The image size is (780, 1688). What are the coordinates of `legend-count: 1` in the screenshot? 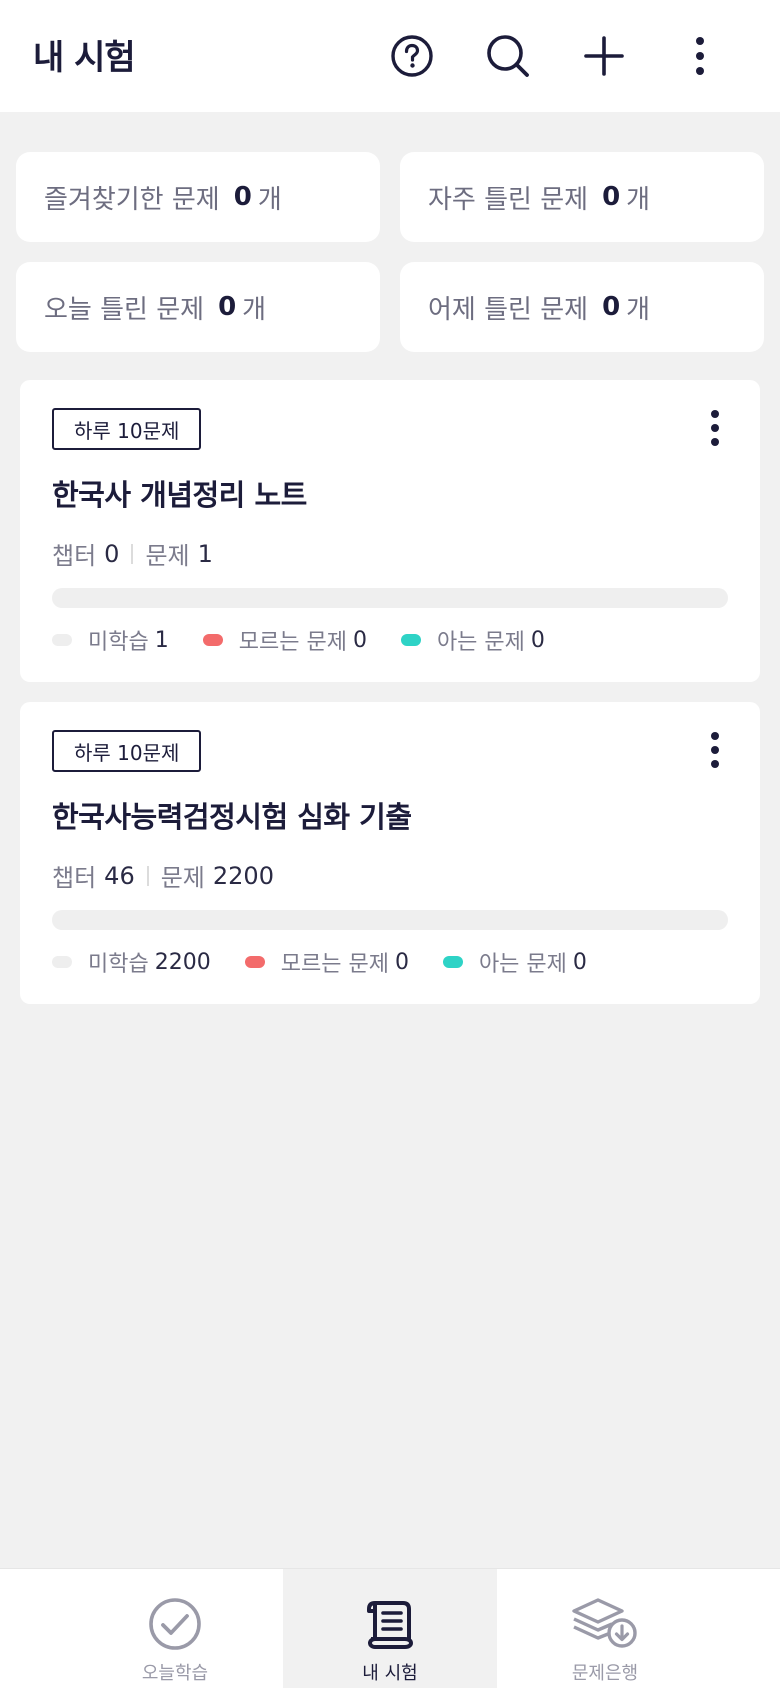 It's located at (161, 640).